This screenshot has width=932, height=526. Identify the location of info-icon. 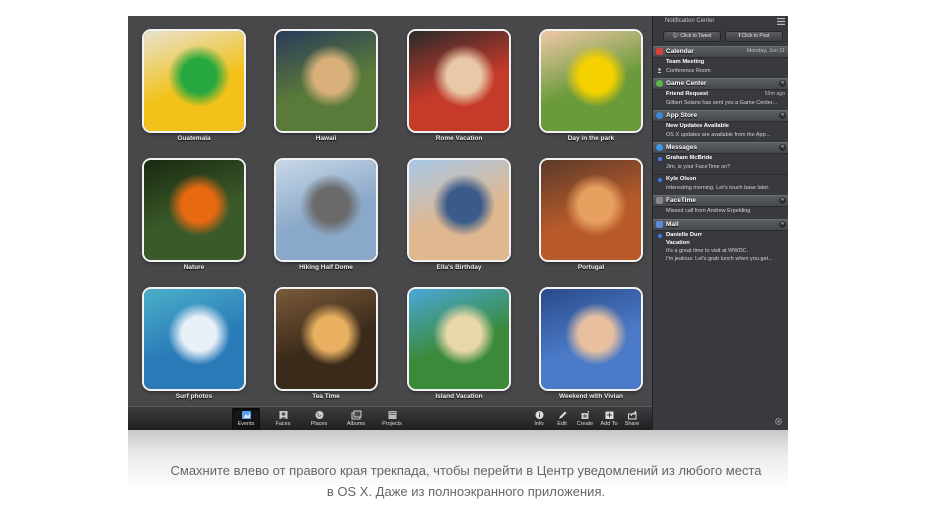
(539, 415).